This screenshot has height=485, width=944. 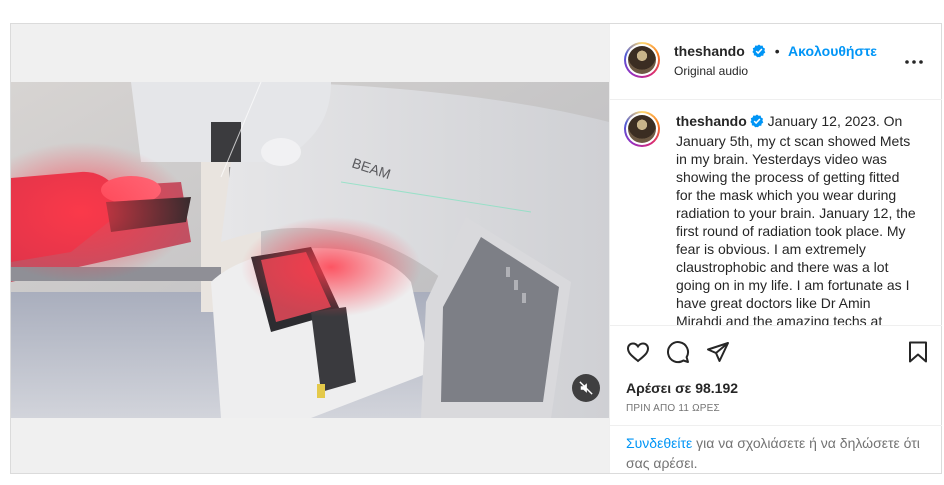 What do you see at coordinates (659, 443) in the screenshot?
I see `login-link: Συνδεθείτε` at bounding box center [659, 443].